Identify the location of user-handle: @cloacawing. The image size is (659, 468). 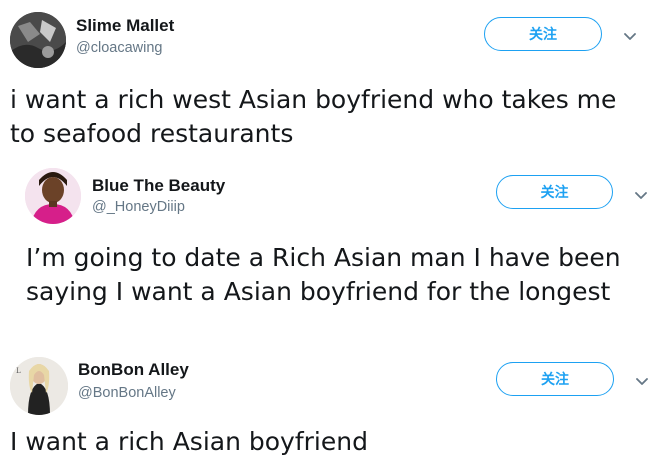
(119, 48).